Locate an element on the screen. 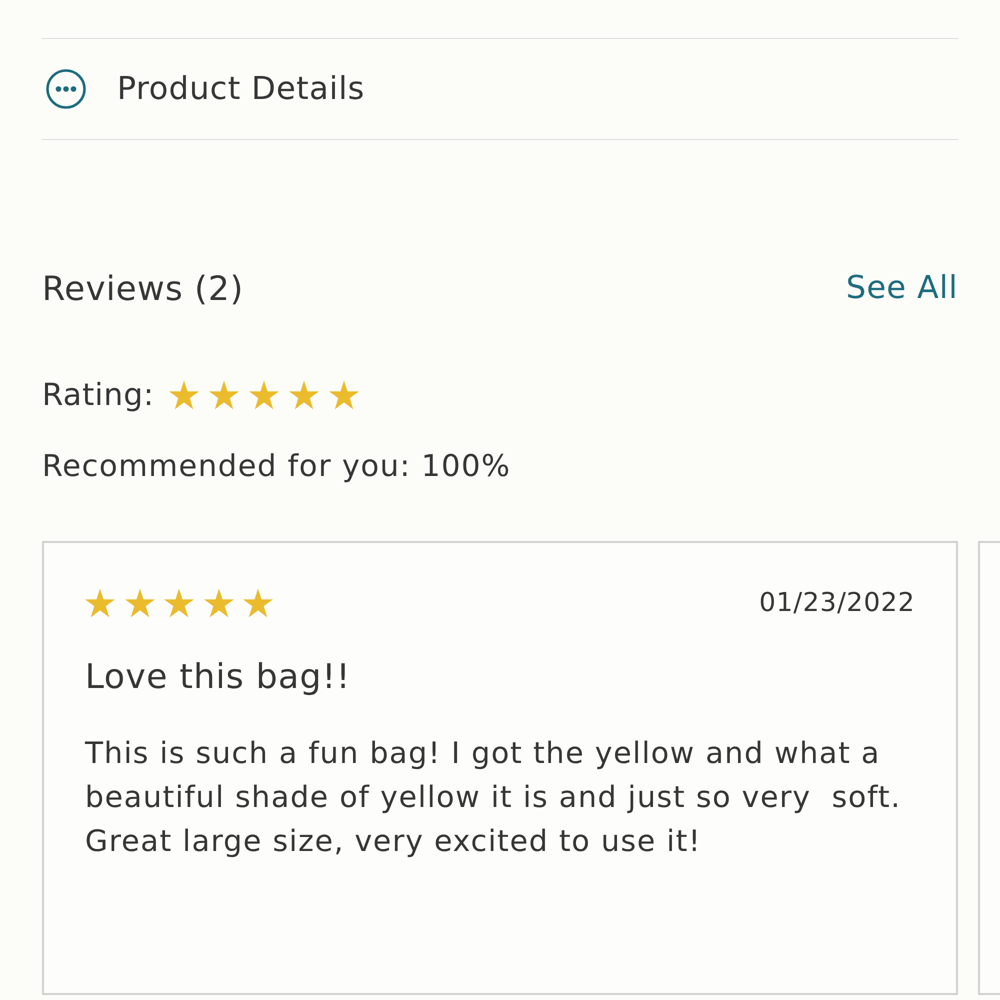  review-date: 01/23/2022 is located at coordinates (837, 603).